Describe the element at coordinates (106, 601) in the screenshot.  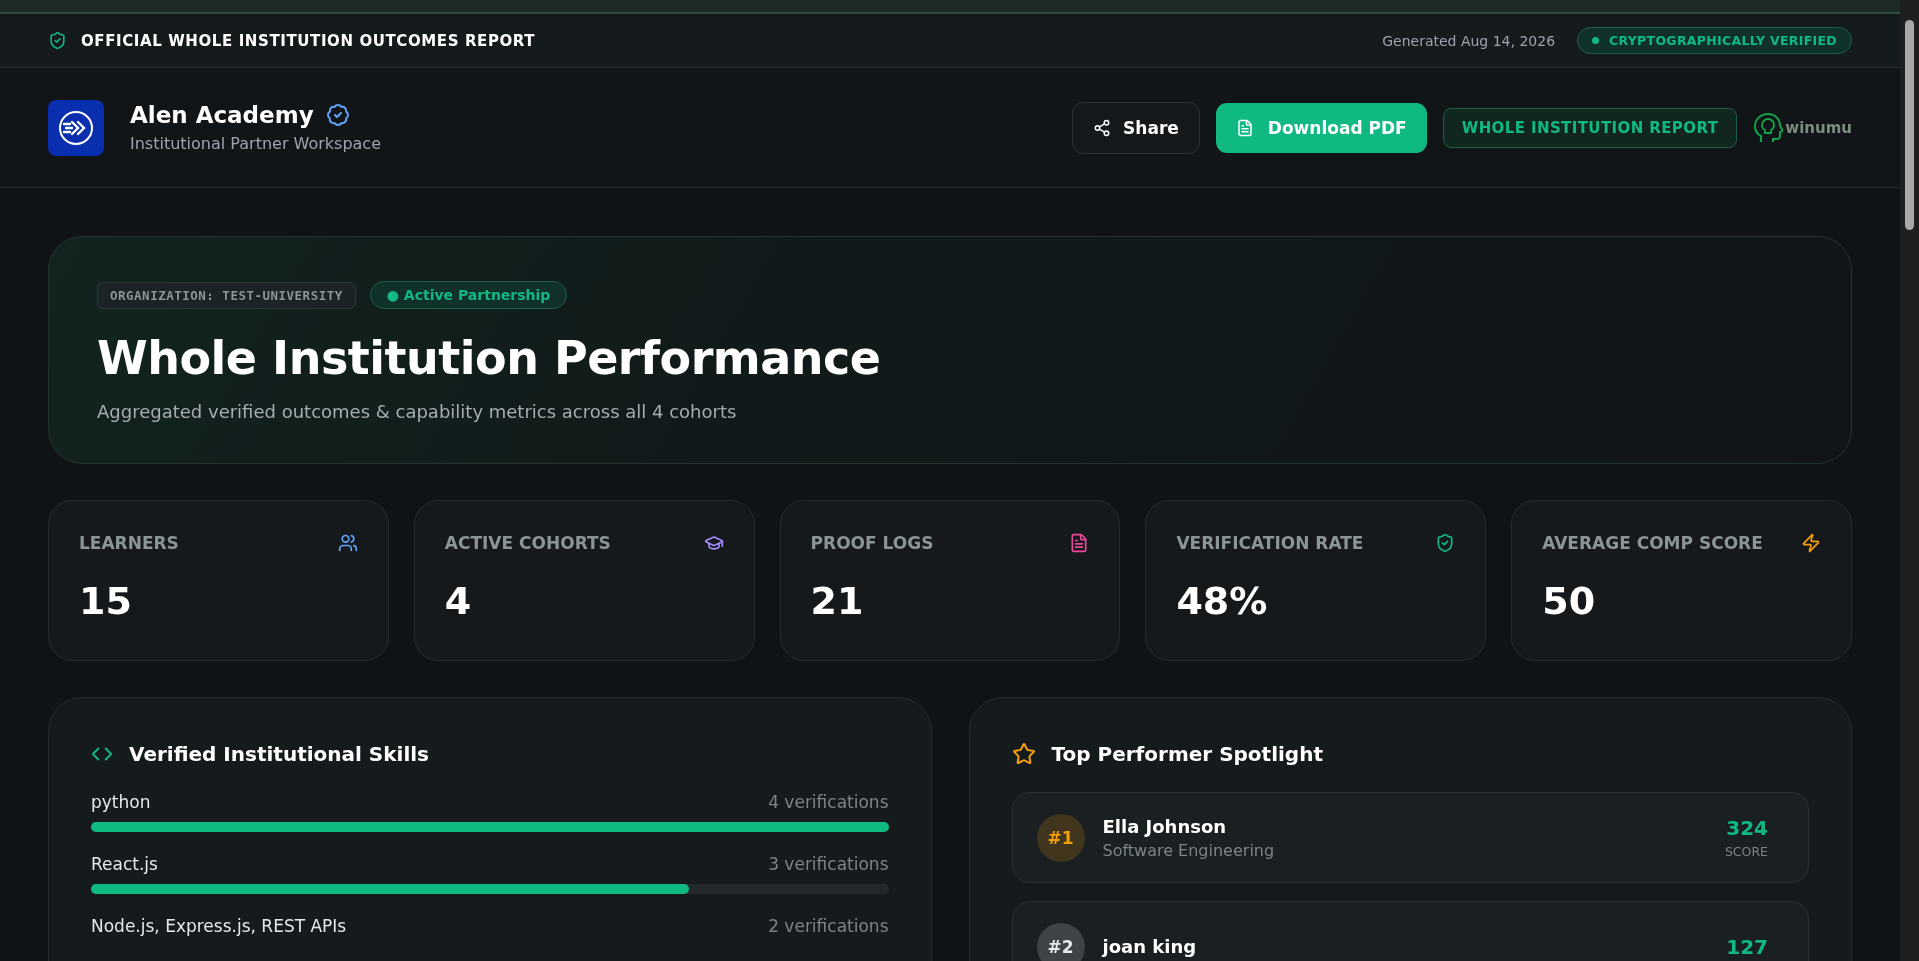
I see `stat-value: 15` at that location.